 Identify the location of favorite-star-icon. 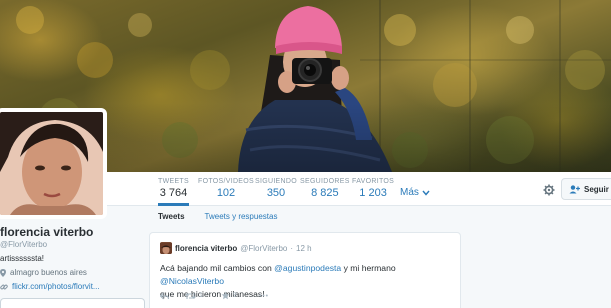
(225, 295).